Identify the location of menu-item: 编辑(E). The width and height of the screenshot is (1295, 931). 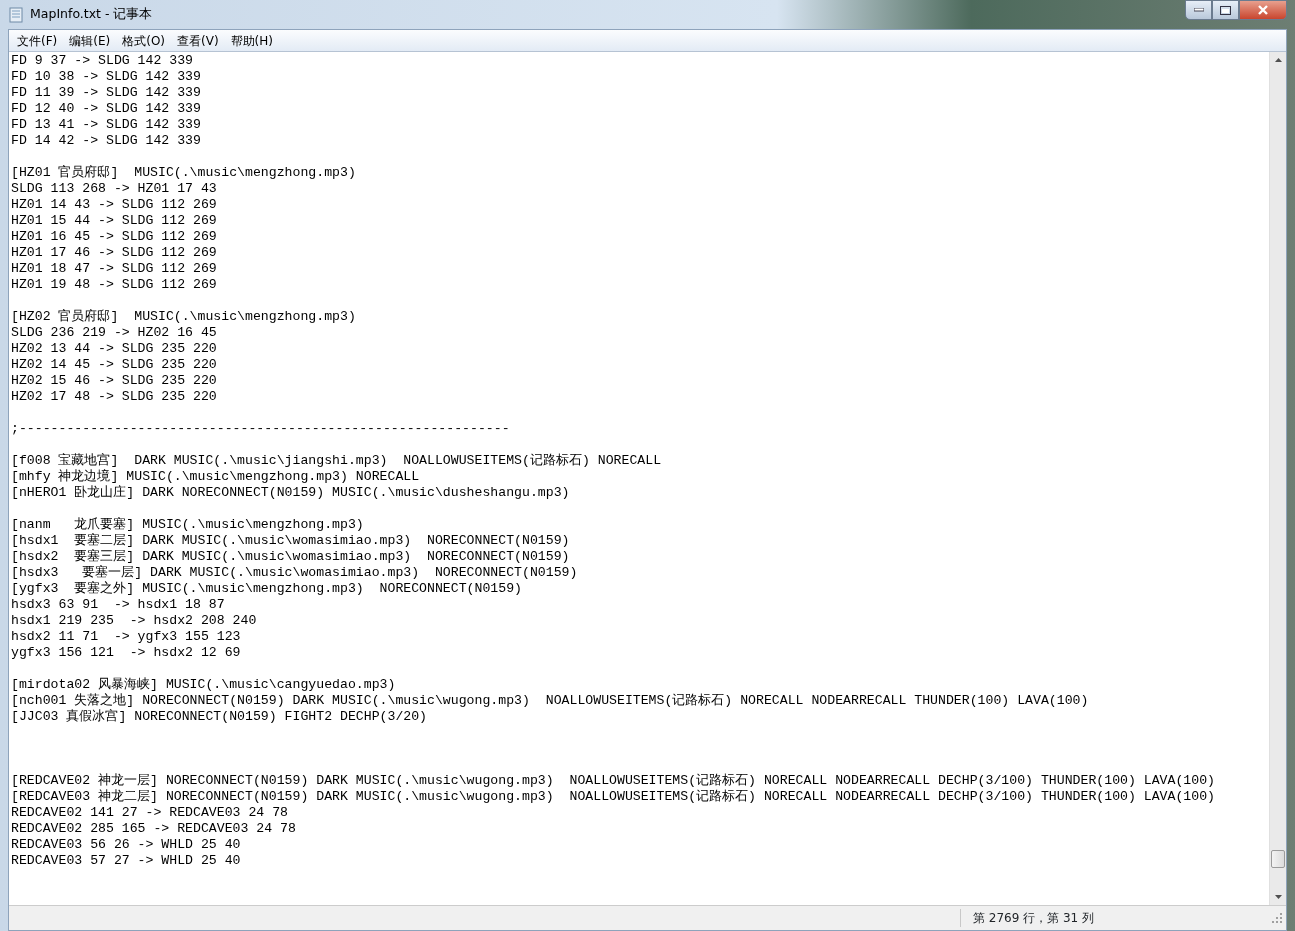
(90, 40).